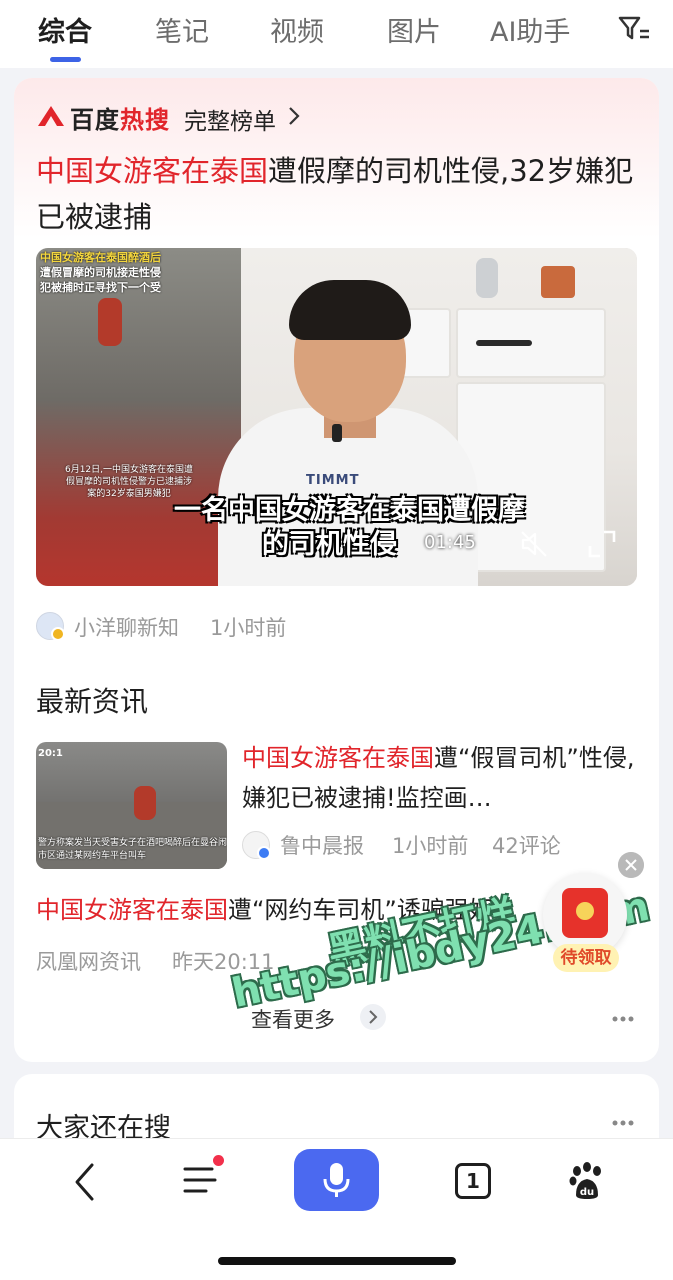 Image resolution: width=673 pixels, height=1280 pixels. Describe the element at coordinates (414, 29) in the screenshot. I see `tab-images: 图片` at that location.